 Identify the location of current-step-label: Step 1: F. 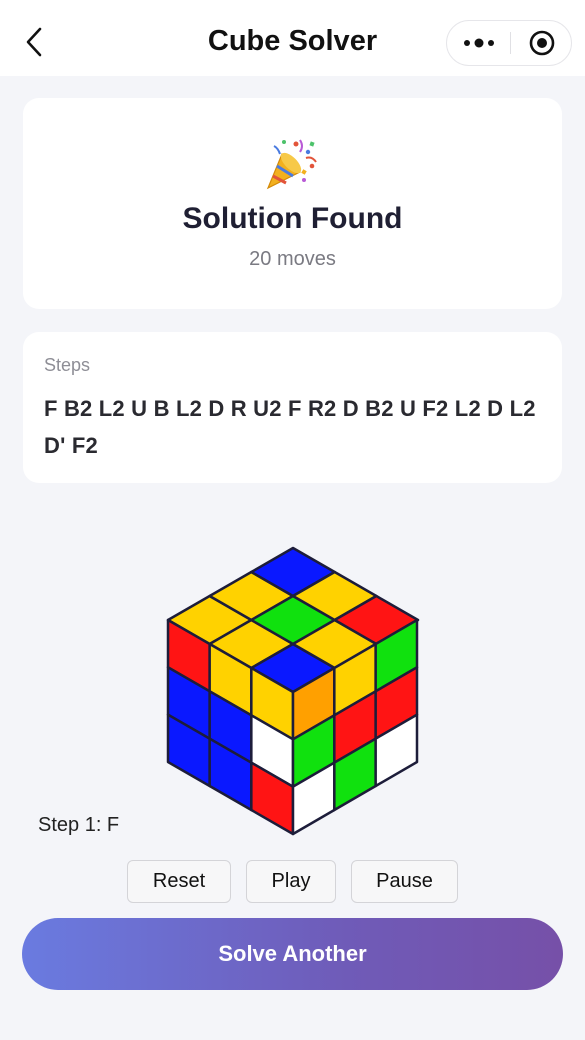
(79, 825).